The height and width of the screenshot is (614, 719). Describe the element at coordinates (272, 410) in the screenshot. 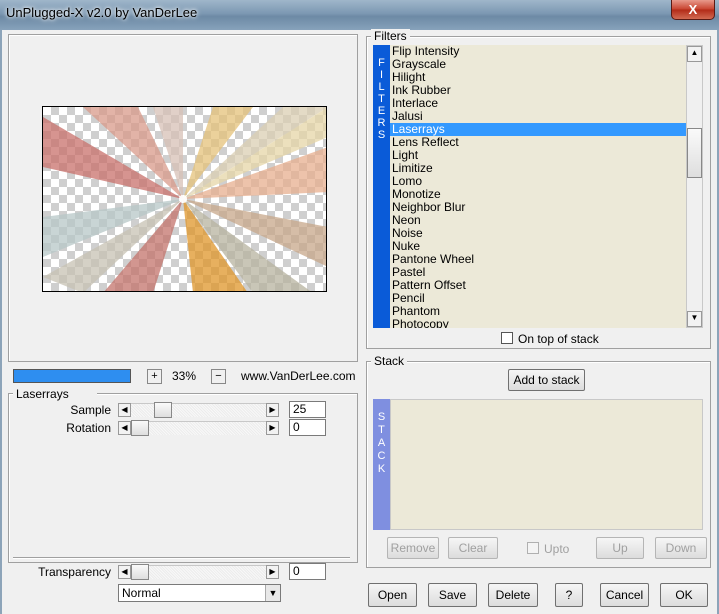

I see `sample-right-arrow: ▶` at that location.